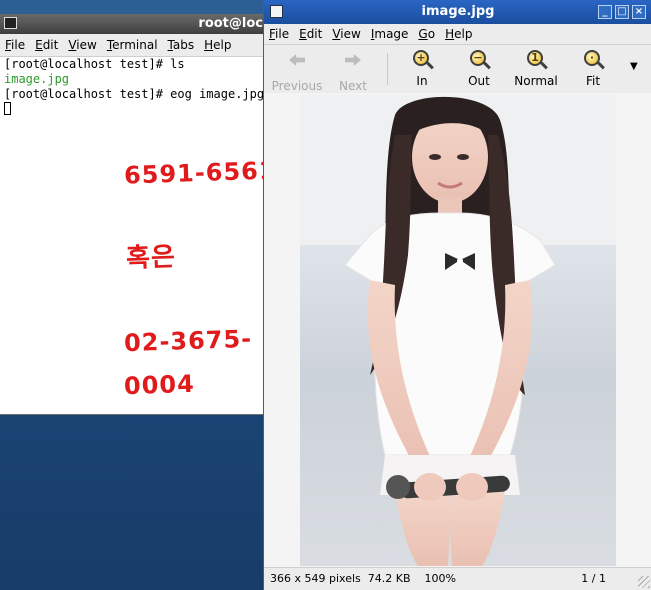  I want to click on menu-terminal: Terminal, so click(132, 45).